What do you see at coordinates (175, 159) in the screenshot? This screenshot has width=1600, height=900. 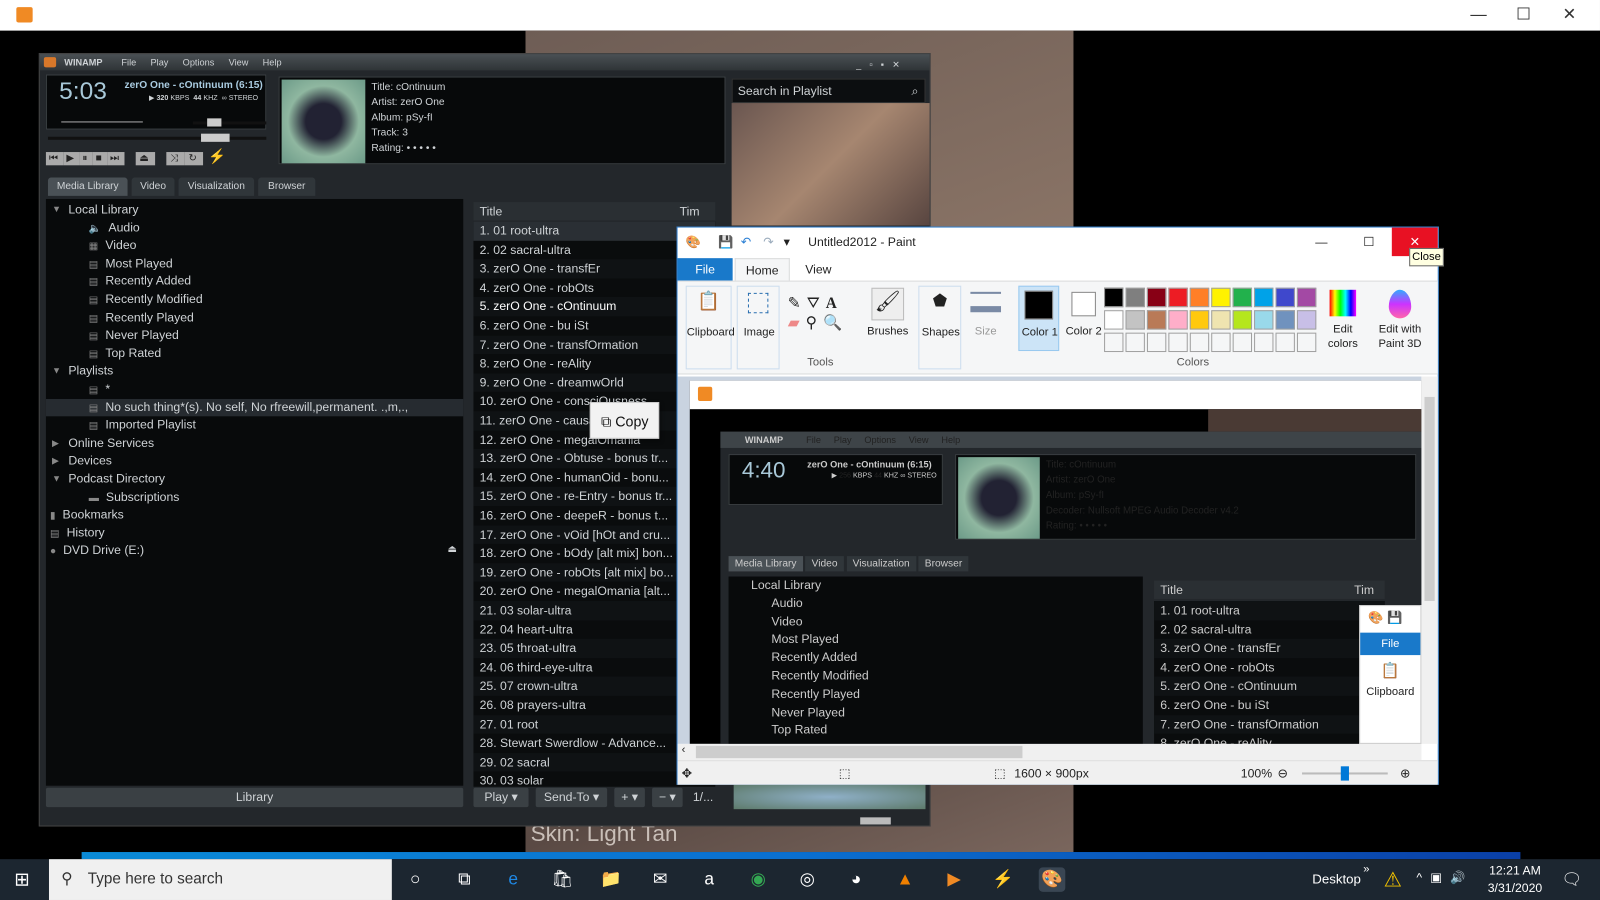 I see `shuffle-button: ⤨` at bounding box center [175, 159].